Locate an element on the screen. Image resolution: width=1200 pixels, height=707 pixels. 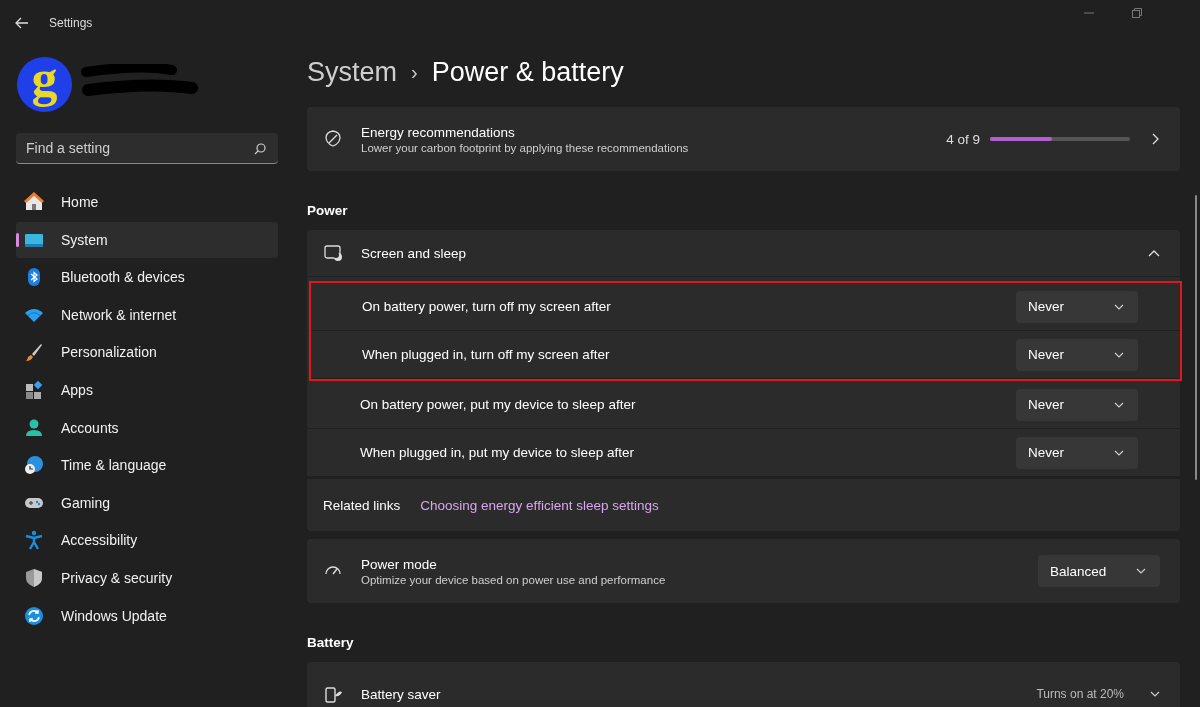
nav-item: Windows Update is located at coordinates (147, 615).